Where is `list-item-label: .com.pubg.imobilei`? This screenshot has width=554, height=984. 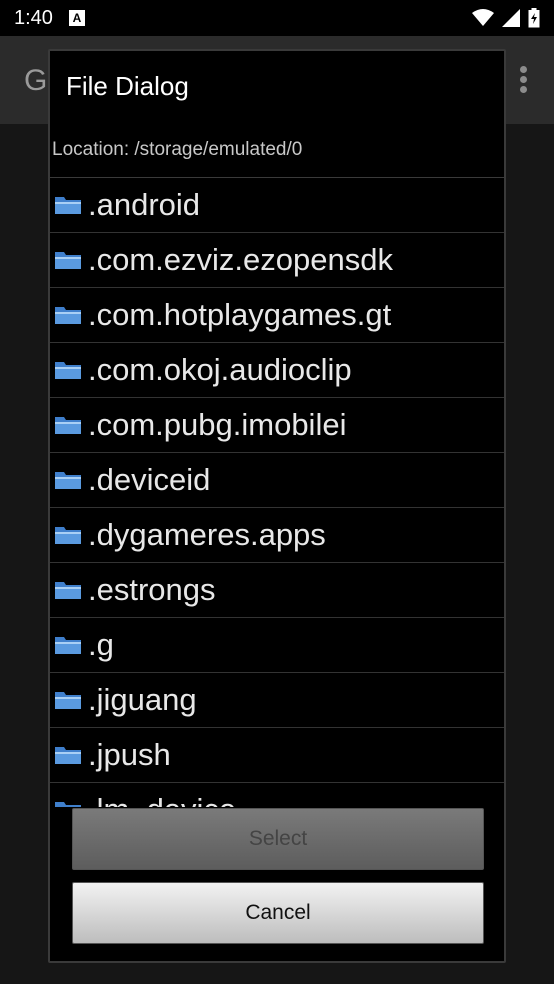
list-item-label: .com.pubg.imobilei is located at coordinates (217, 424).